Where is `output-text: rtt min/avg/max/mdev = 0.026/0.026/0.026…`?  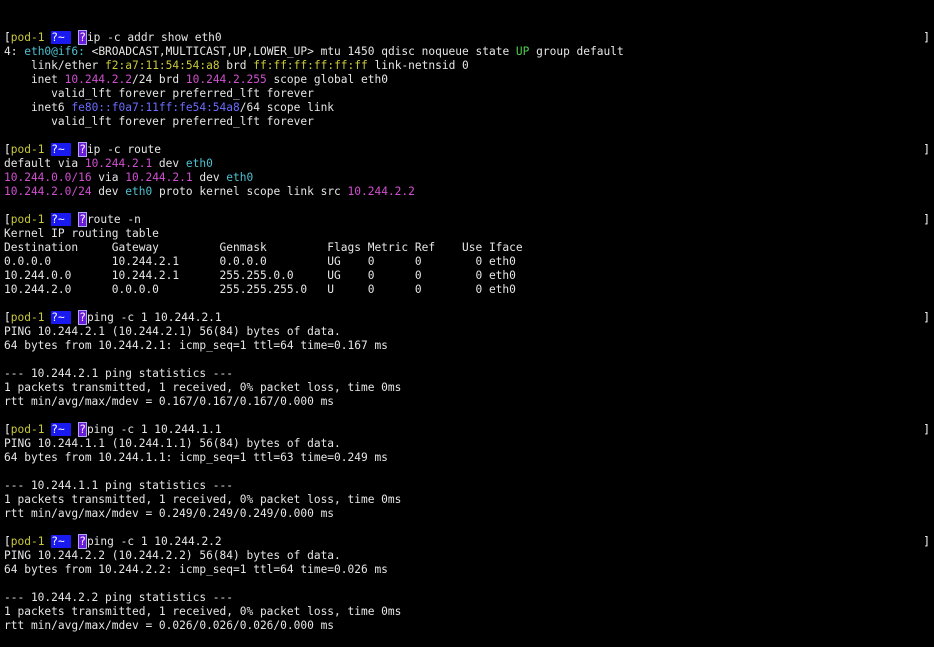 output-text: rtt min/avg/max/mdev = 0.026/0.026/0.026… is located at coordinates (169, 625).